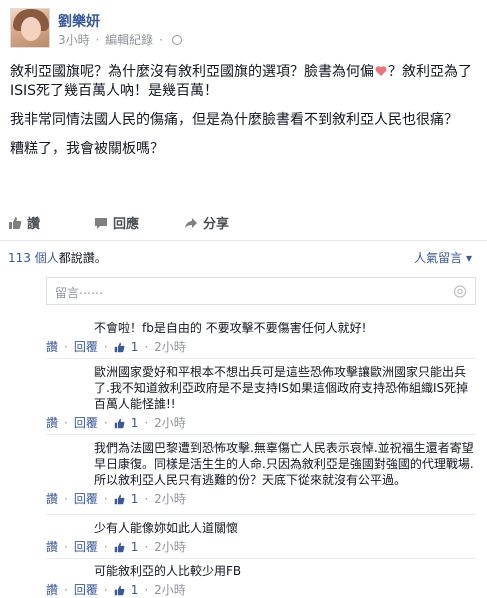 The width and height of the screenshot is (487, 598). Describe the element at coordinates (261, 537) in the screenshot. I see `comment-item: 少有人能像妳如此人道關懷 讚 · 回覆 · 1 · 2小時` at that location.